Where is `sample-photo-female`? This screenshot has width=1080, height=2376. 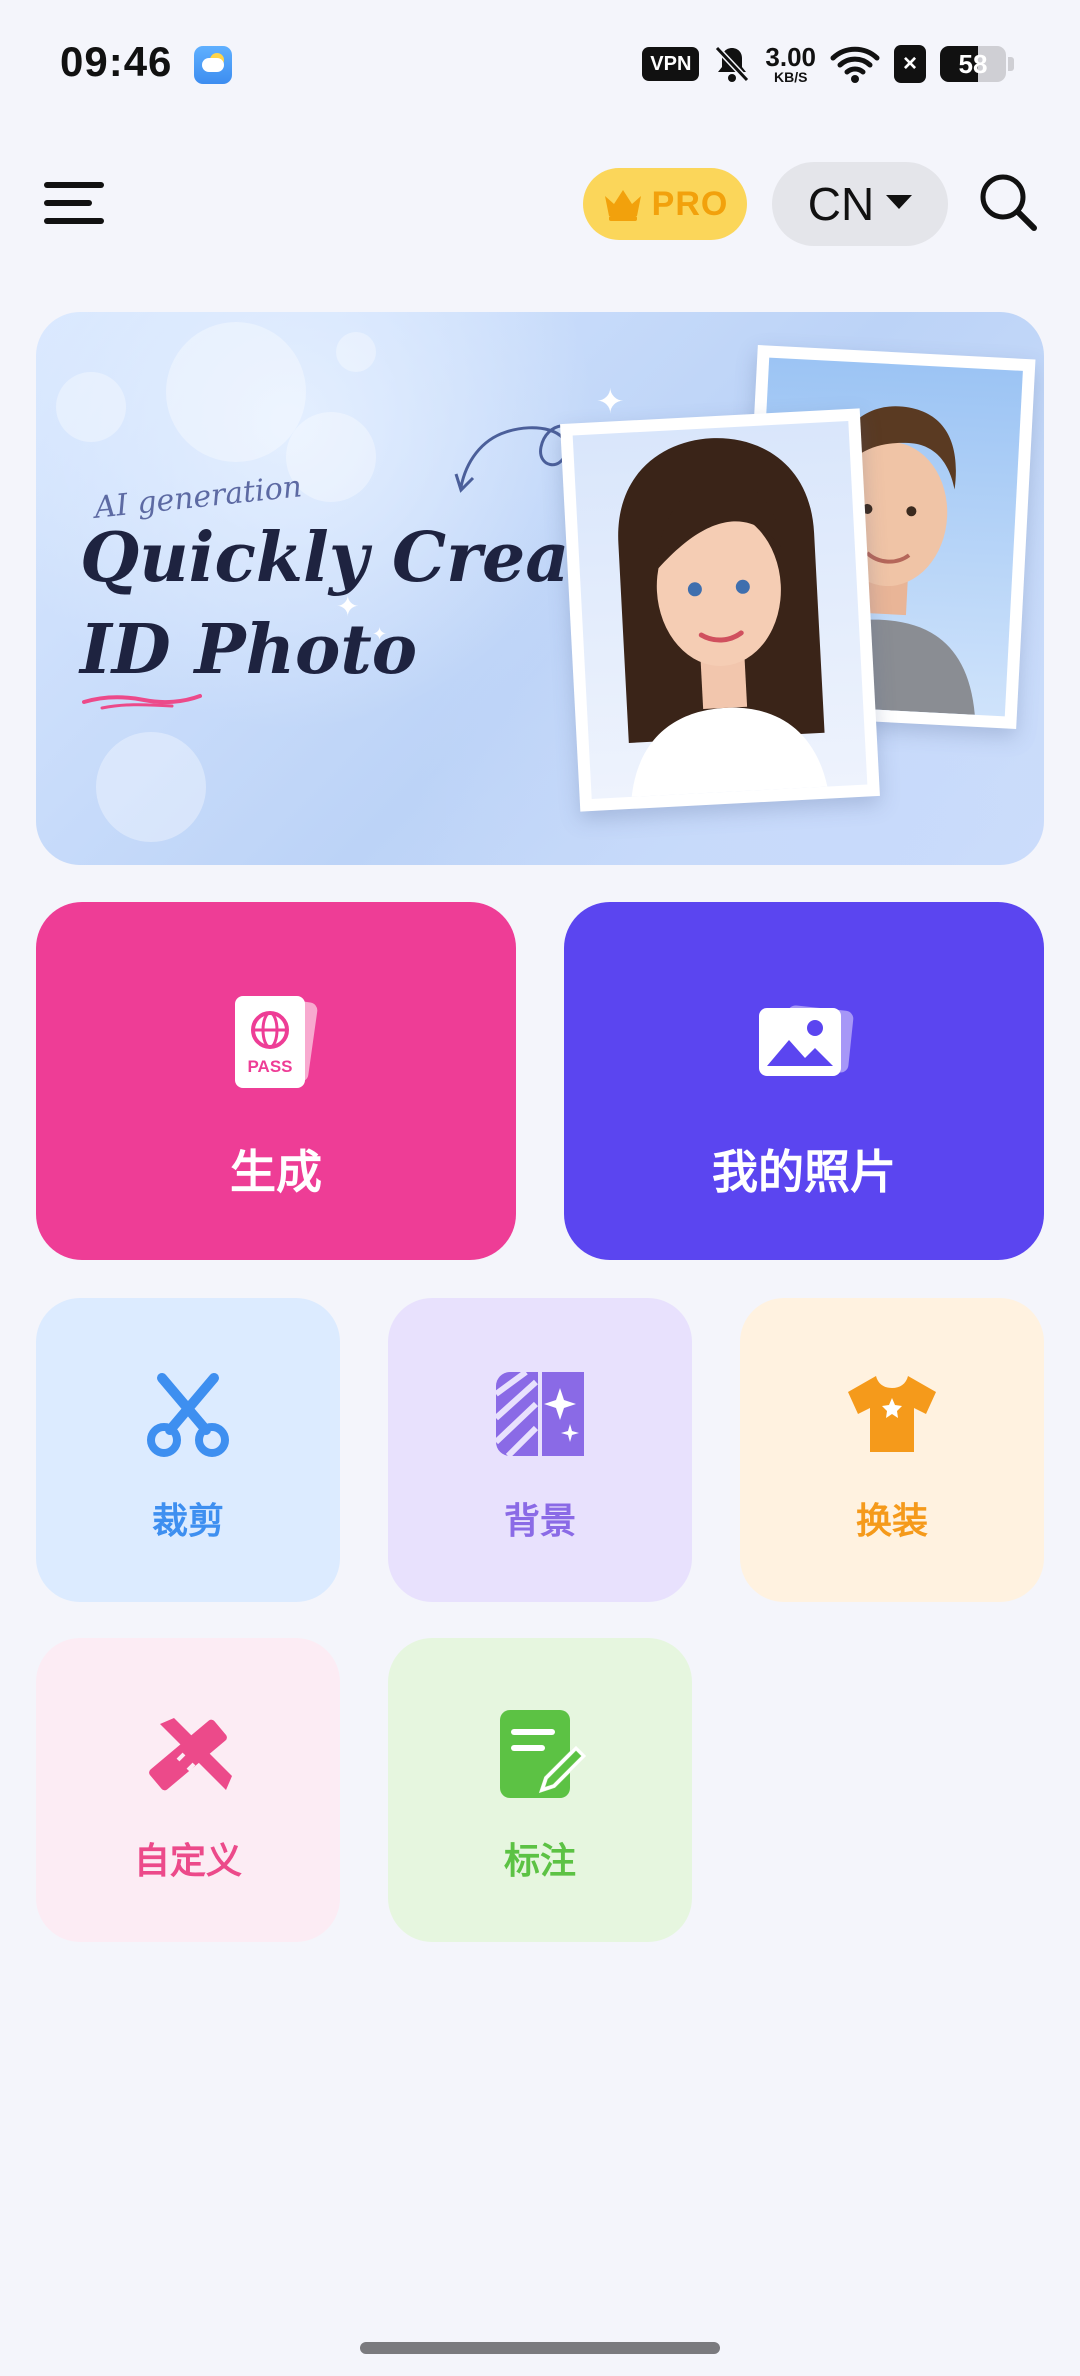
sample-photo-female is located at coordinates (720, 610).